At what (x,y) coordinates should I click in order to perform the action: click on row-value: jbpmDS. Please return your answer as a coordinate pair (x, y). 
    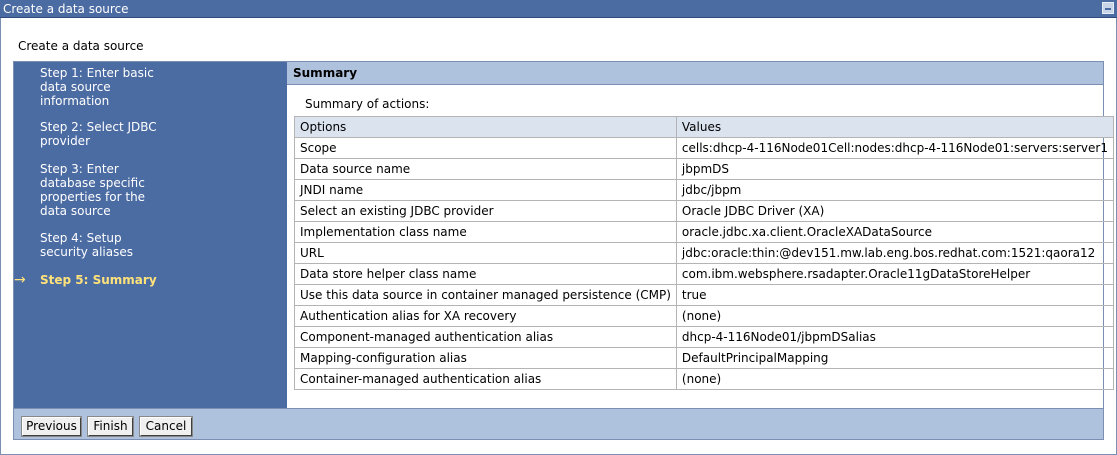
    Looking at the image, I should click on (894, 169).